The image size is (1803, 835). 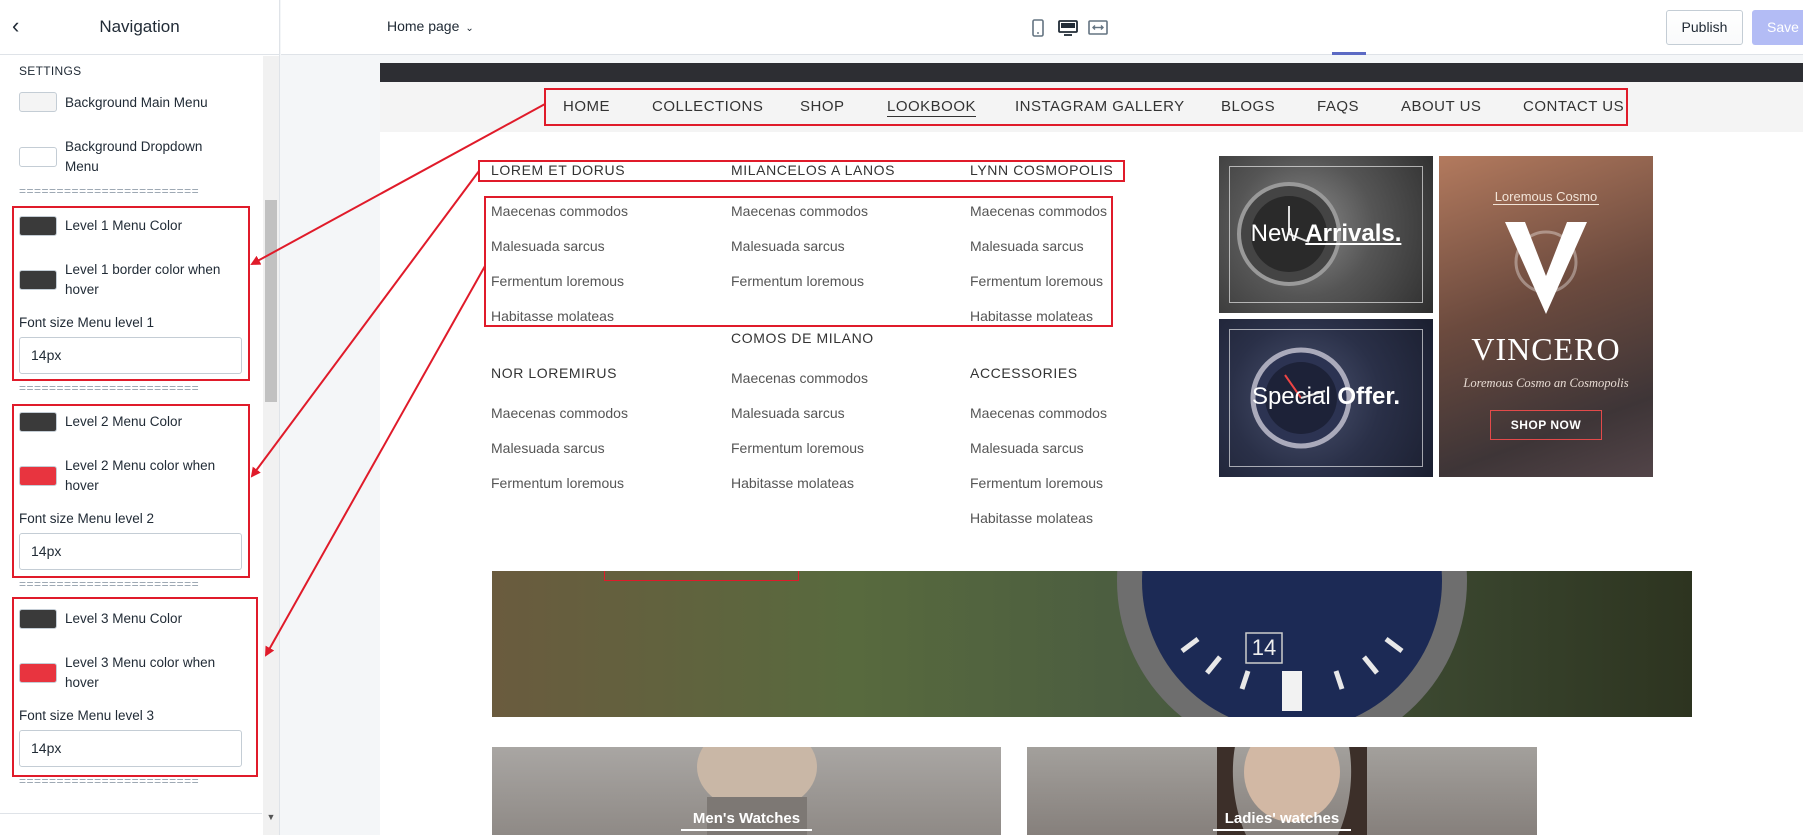 What do you see at coordinates (1024, 373) in the screenshot?
I see `menu-heading-accessories: ACCESSORIES` at bounding box center [1024, 373].